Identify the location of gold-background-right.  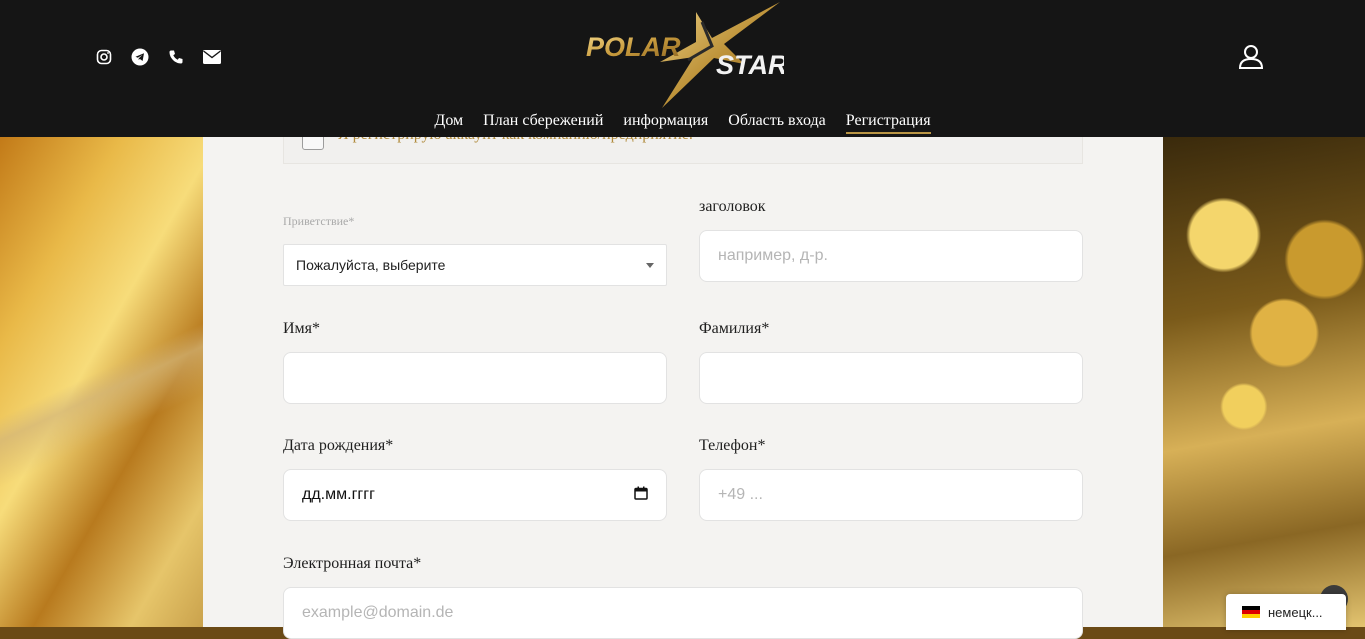
(1264, 382).